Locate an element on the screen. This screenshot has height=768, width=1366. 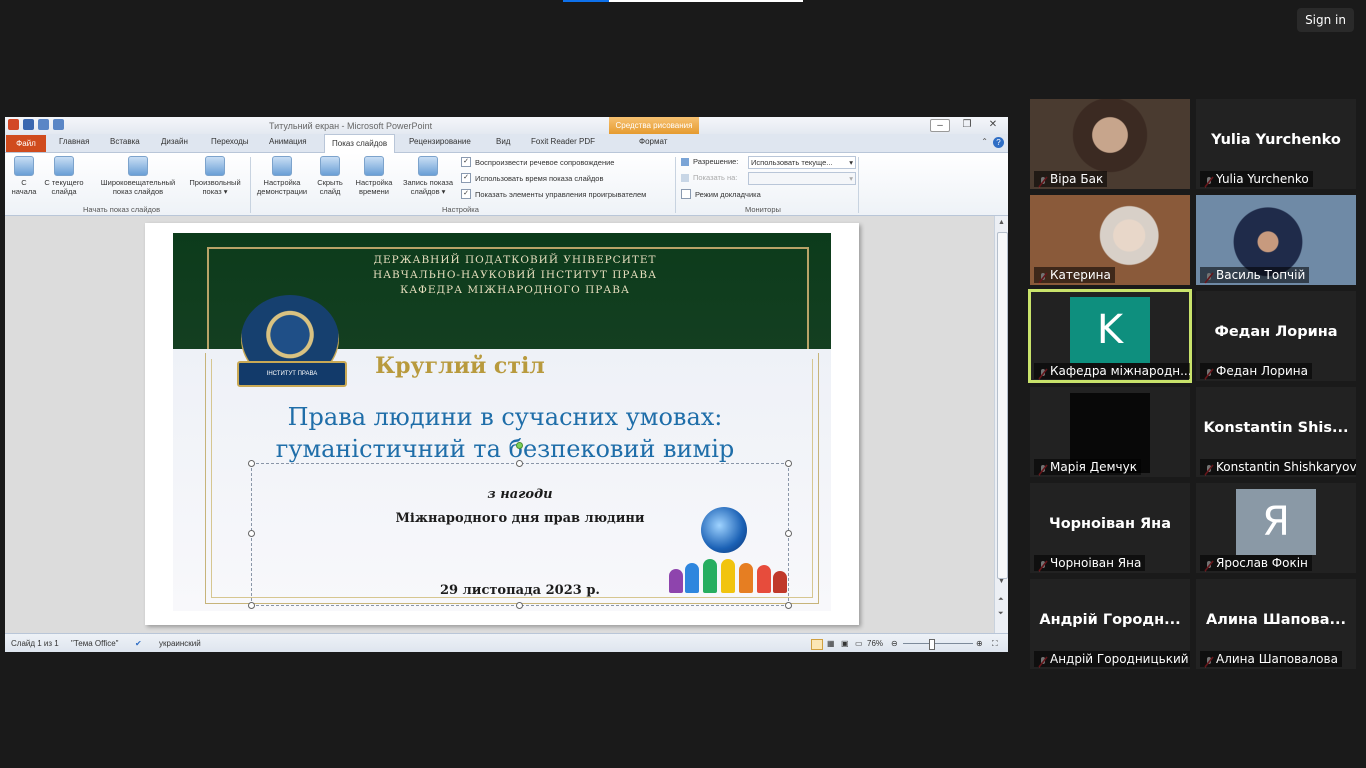
resolution-dropdown: Использовать текуще... ▾ is located at coordinates (802, 162).